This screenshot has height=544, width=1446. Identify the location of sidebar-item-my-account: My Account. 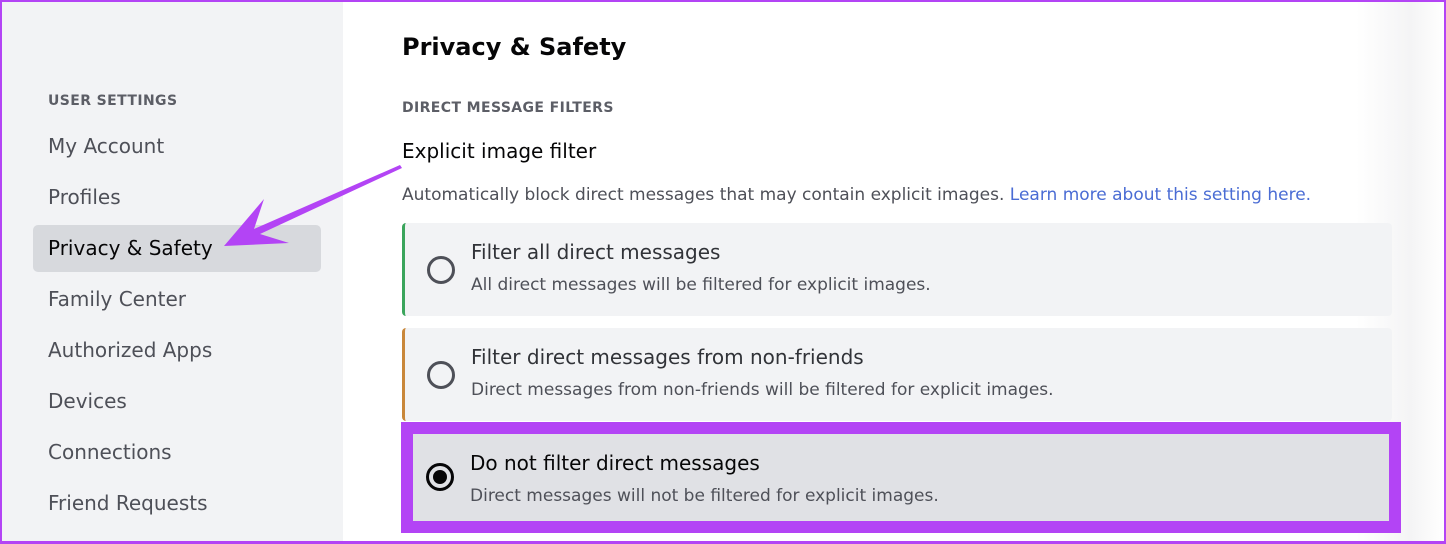
(177, 146).